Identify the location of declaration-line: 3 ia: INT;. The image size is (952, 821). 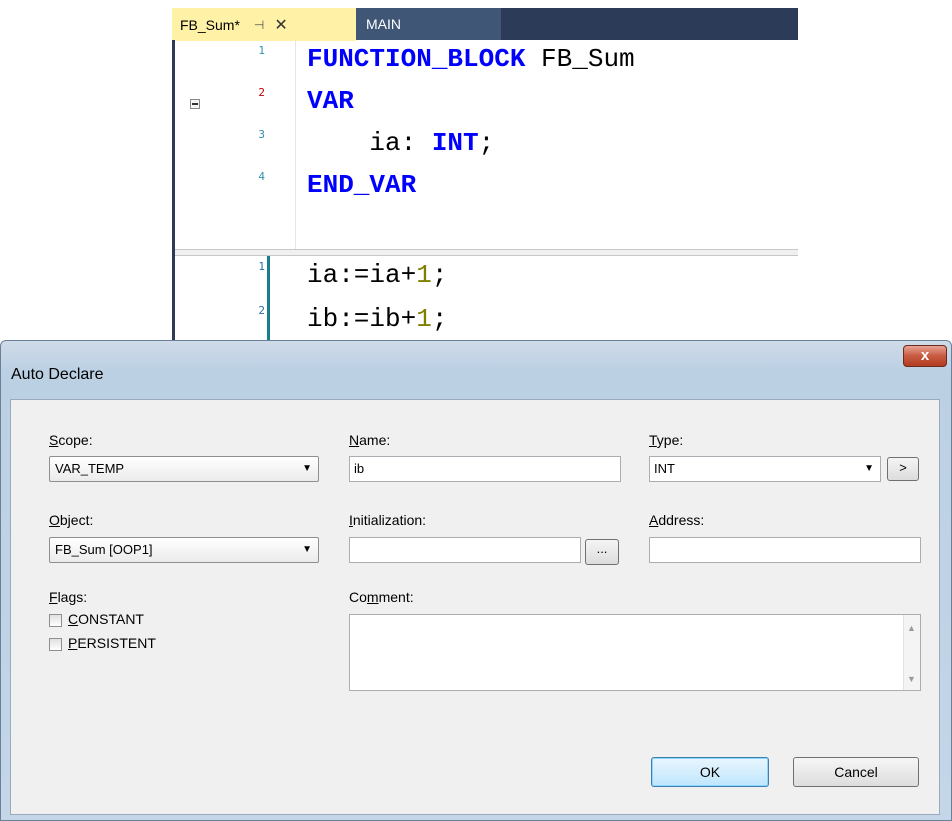
(486, 146).